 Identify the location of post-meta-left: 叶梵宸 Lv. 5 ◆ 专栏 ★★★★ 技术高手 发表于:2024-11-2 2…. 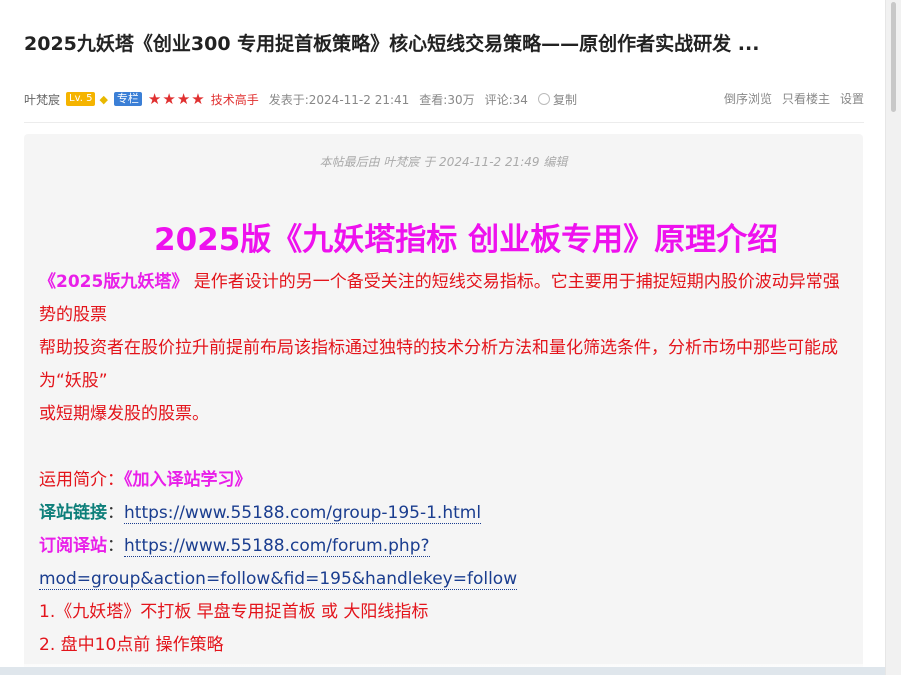
(300, 99).